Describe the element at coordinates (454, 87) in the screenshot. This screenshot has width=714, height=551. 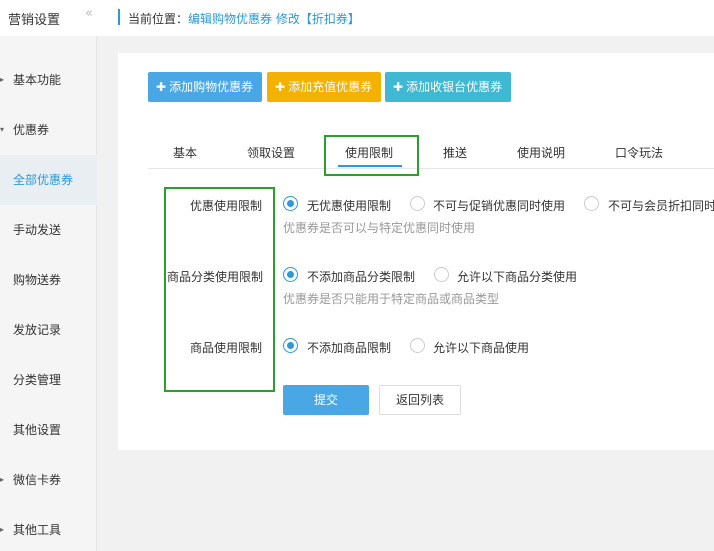
I see `button-label: 添加收银台优惠券` at that location.